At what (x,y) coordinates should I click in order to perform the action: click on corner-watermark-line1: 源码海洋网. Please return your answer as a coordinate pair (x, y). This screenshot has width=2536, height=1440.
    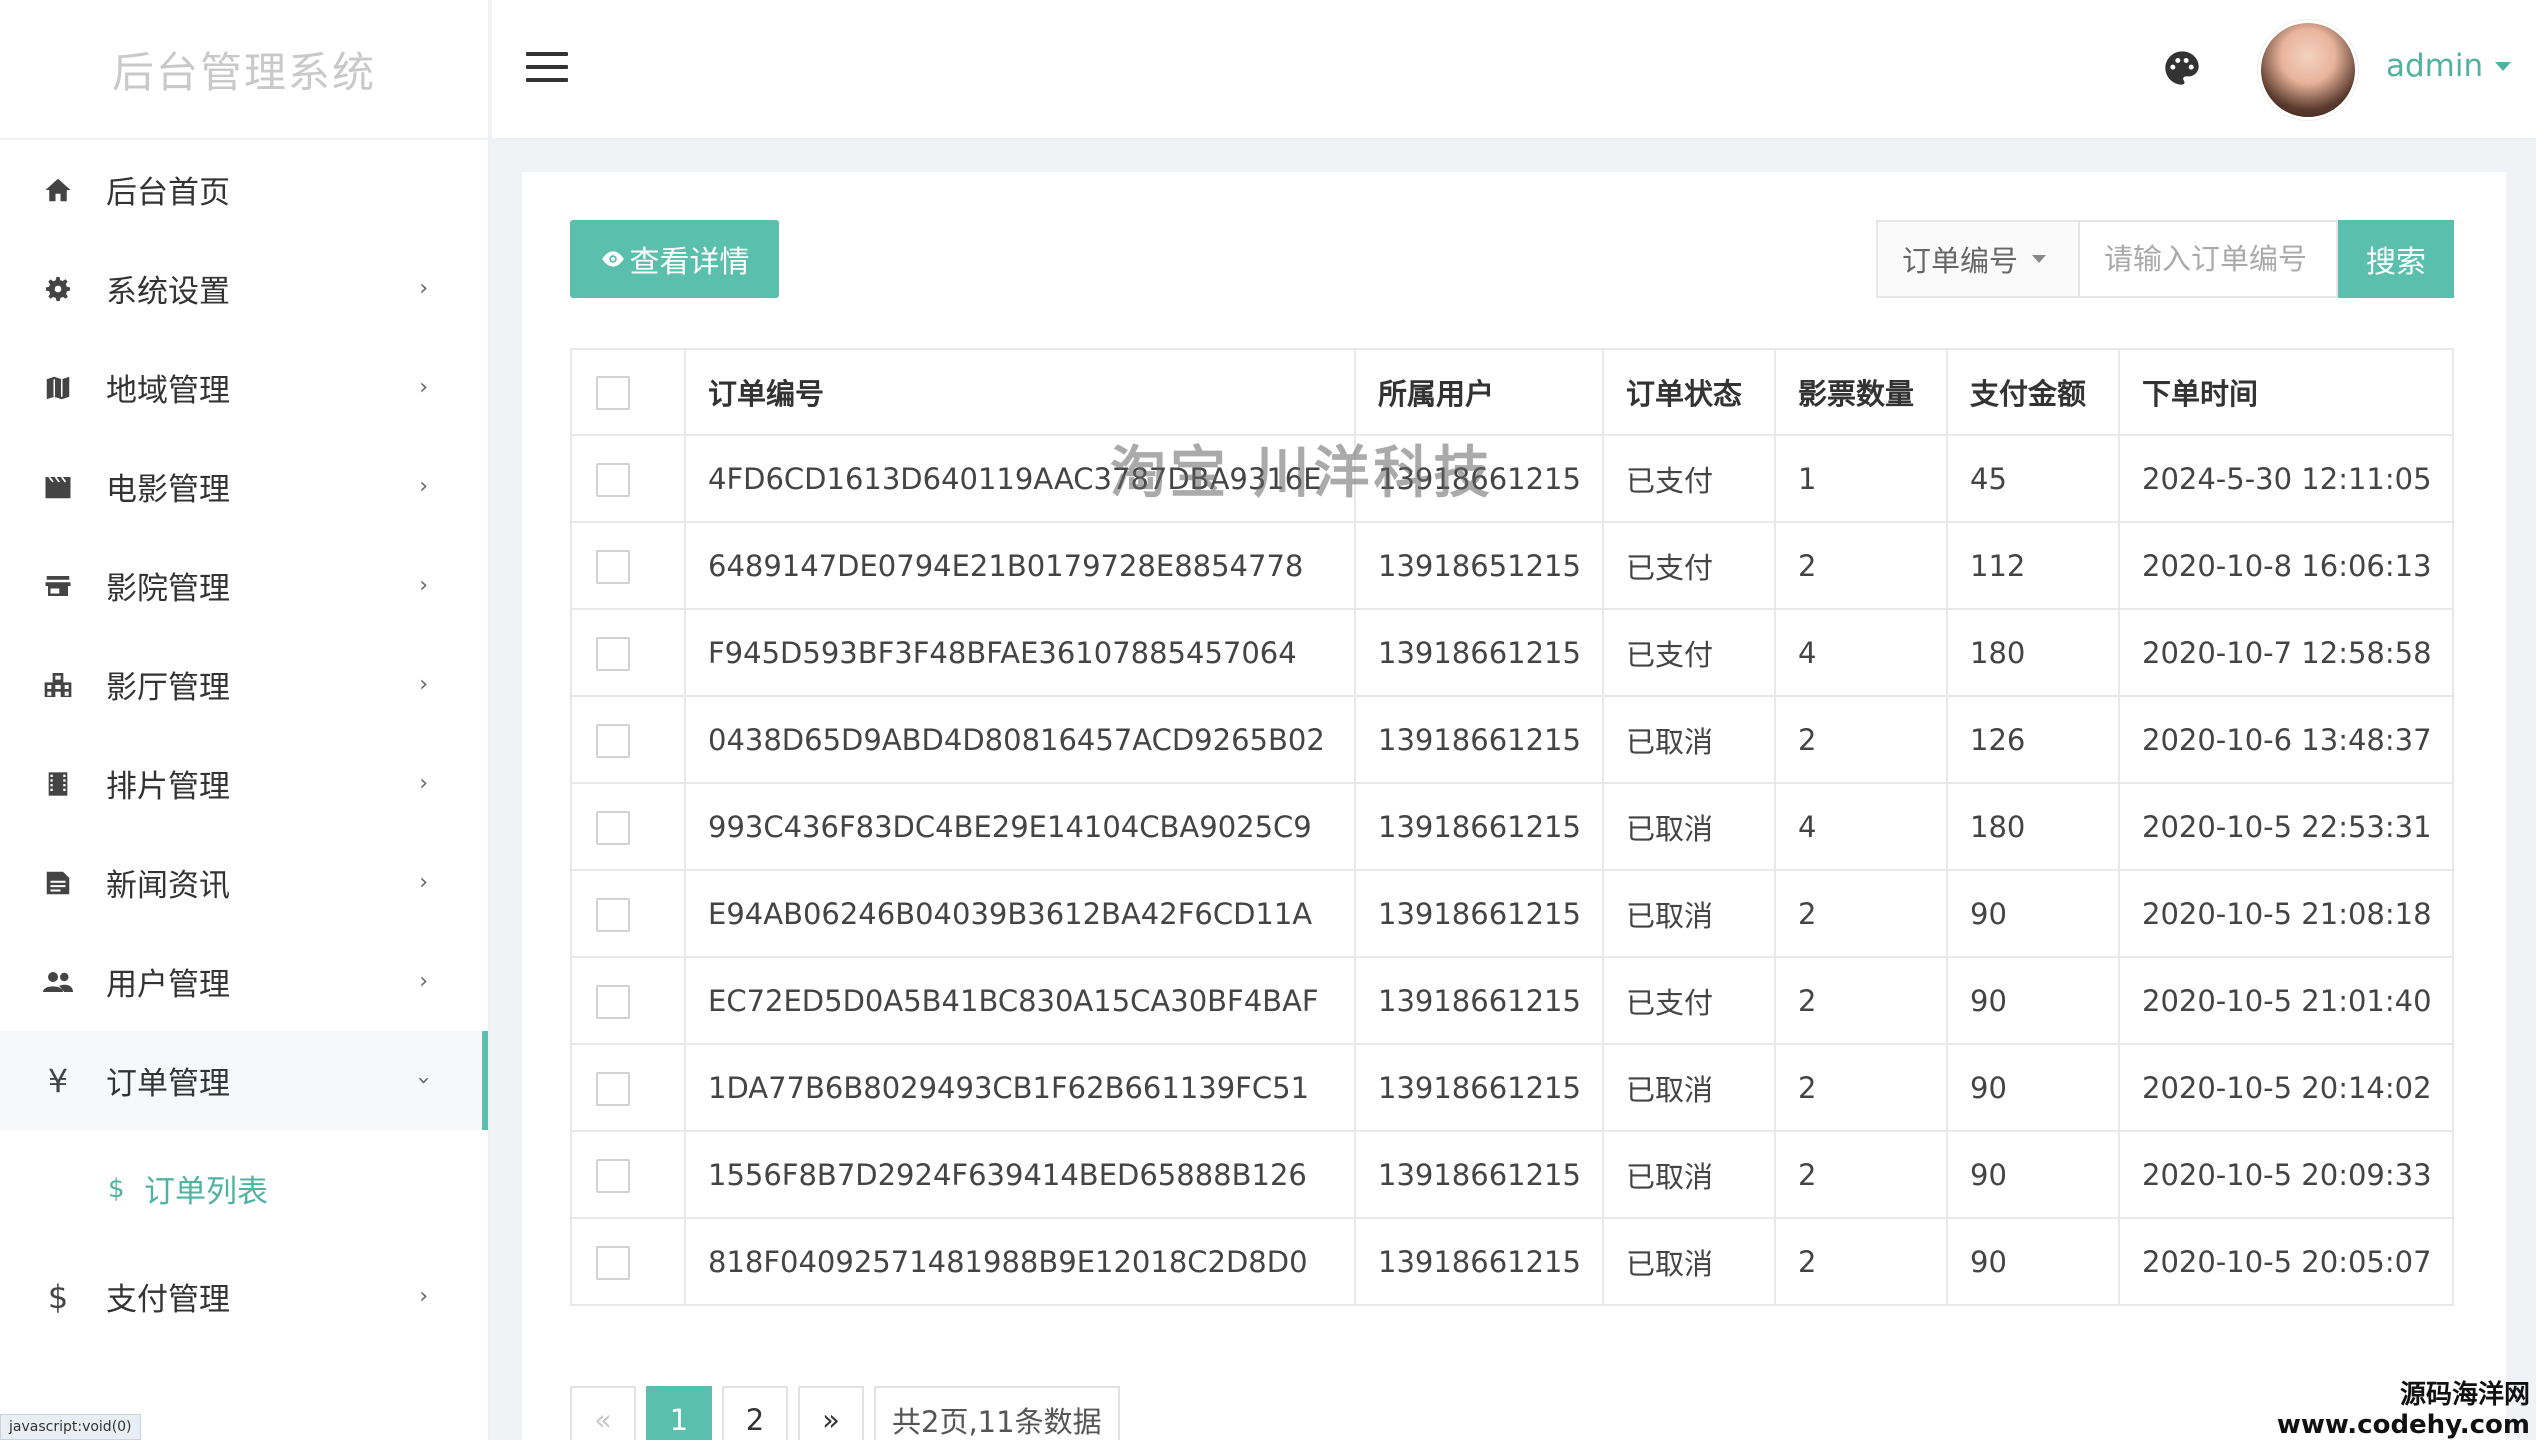
    Looking at the image, I should click on (2464, 1395).